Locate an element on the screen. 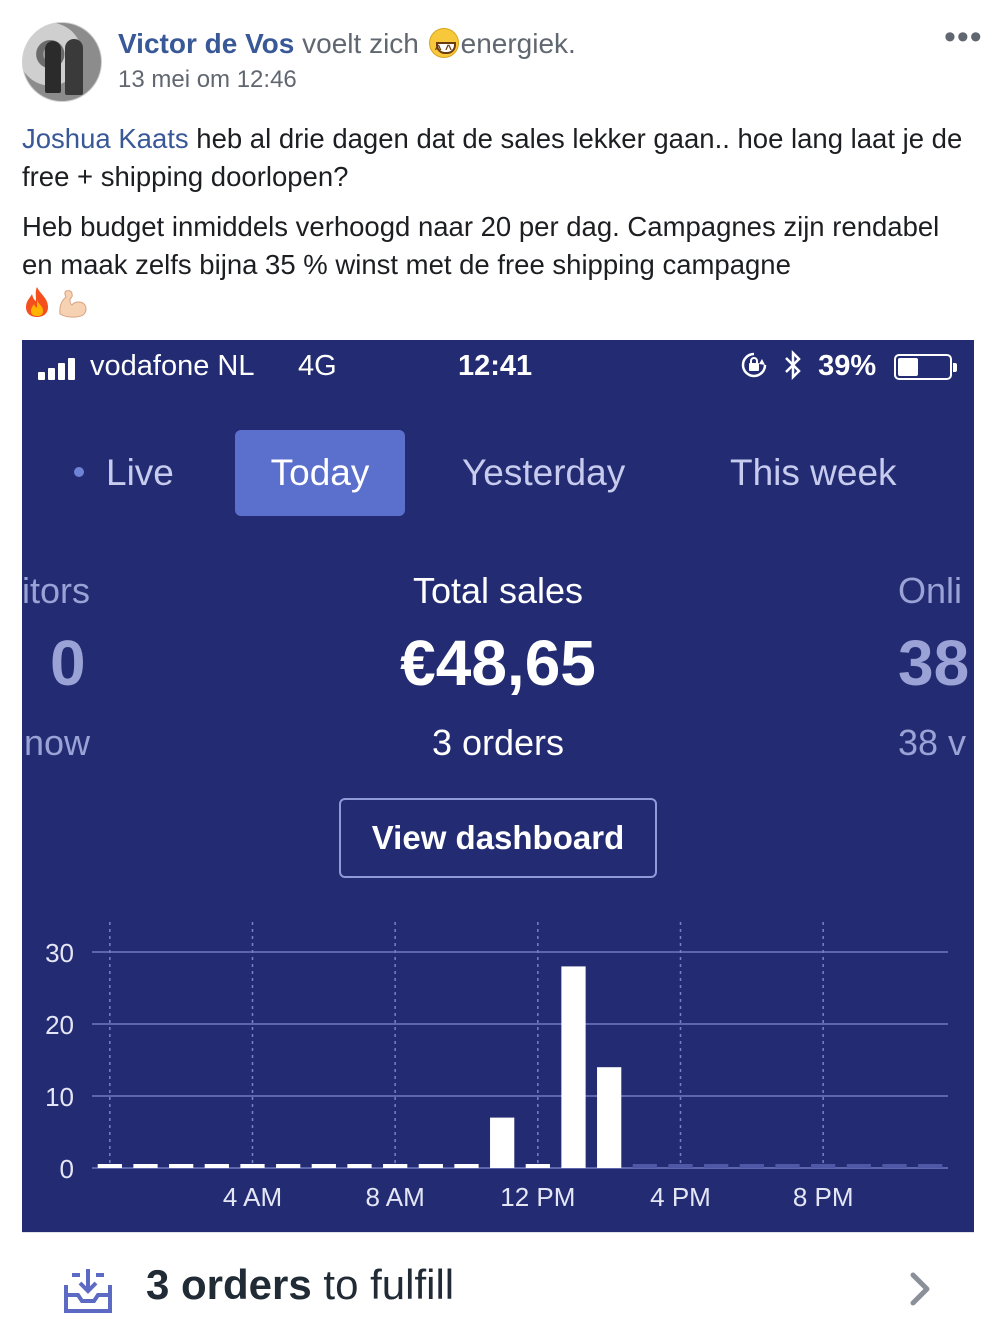 The height and width of the screenshot is (1344, 992). view-dashboard-button: View dashboard is located at coordinates (498, 838).